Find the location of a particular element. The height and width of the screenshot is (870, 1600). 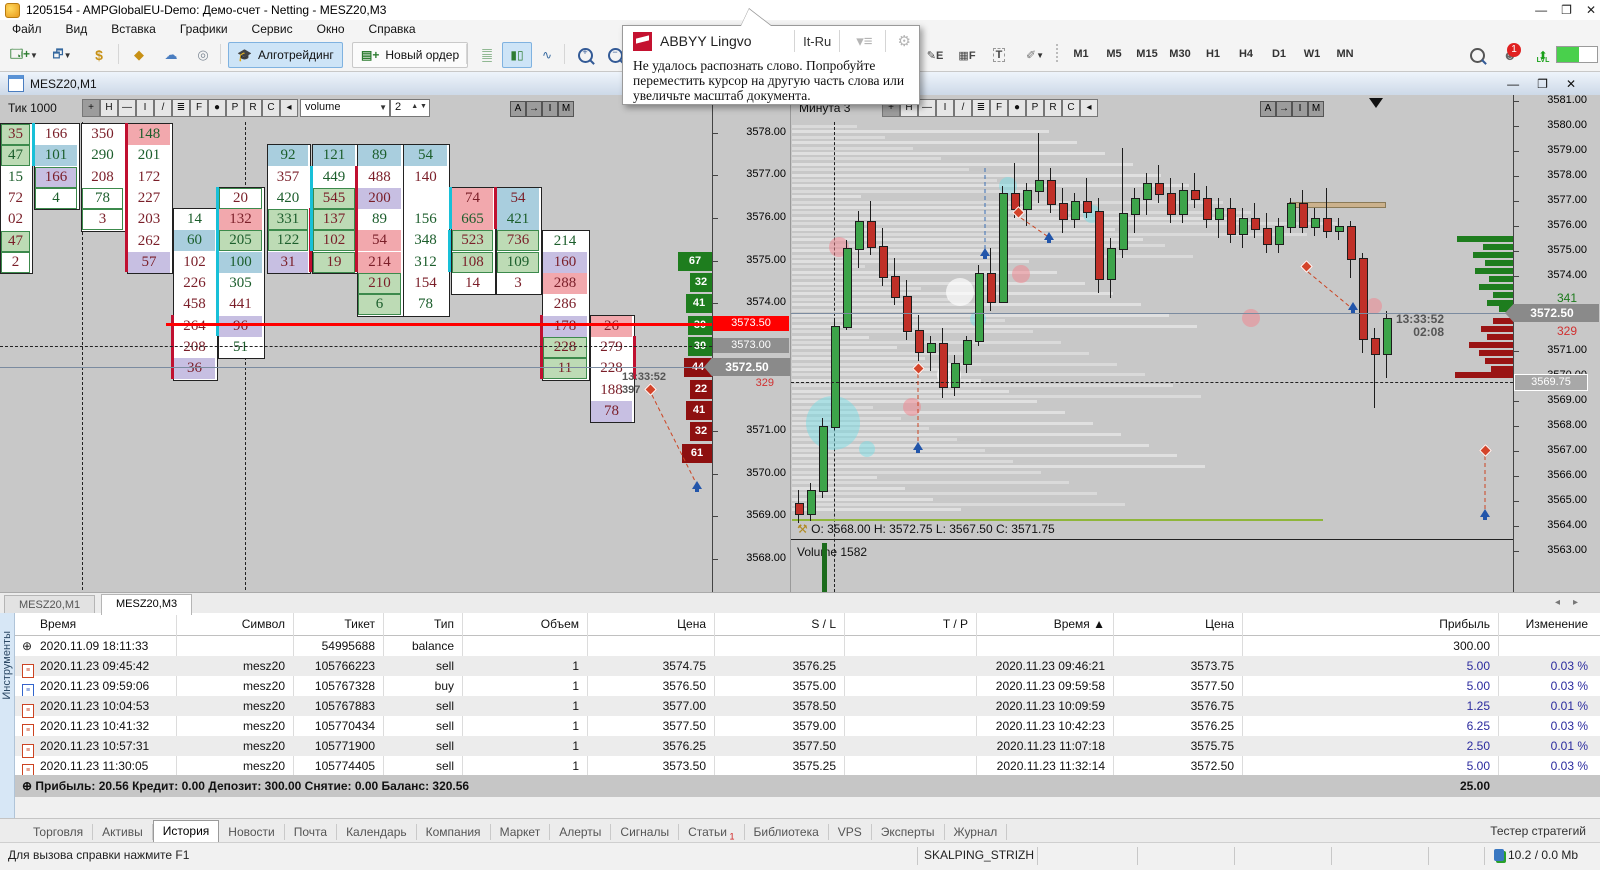

toolbox-tab-Сигналы: Сигналы is located at coordinates (645, 831).